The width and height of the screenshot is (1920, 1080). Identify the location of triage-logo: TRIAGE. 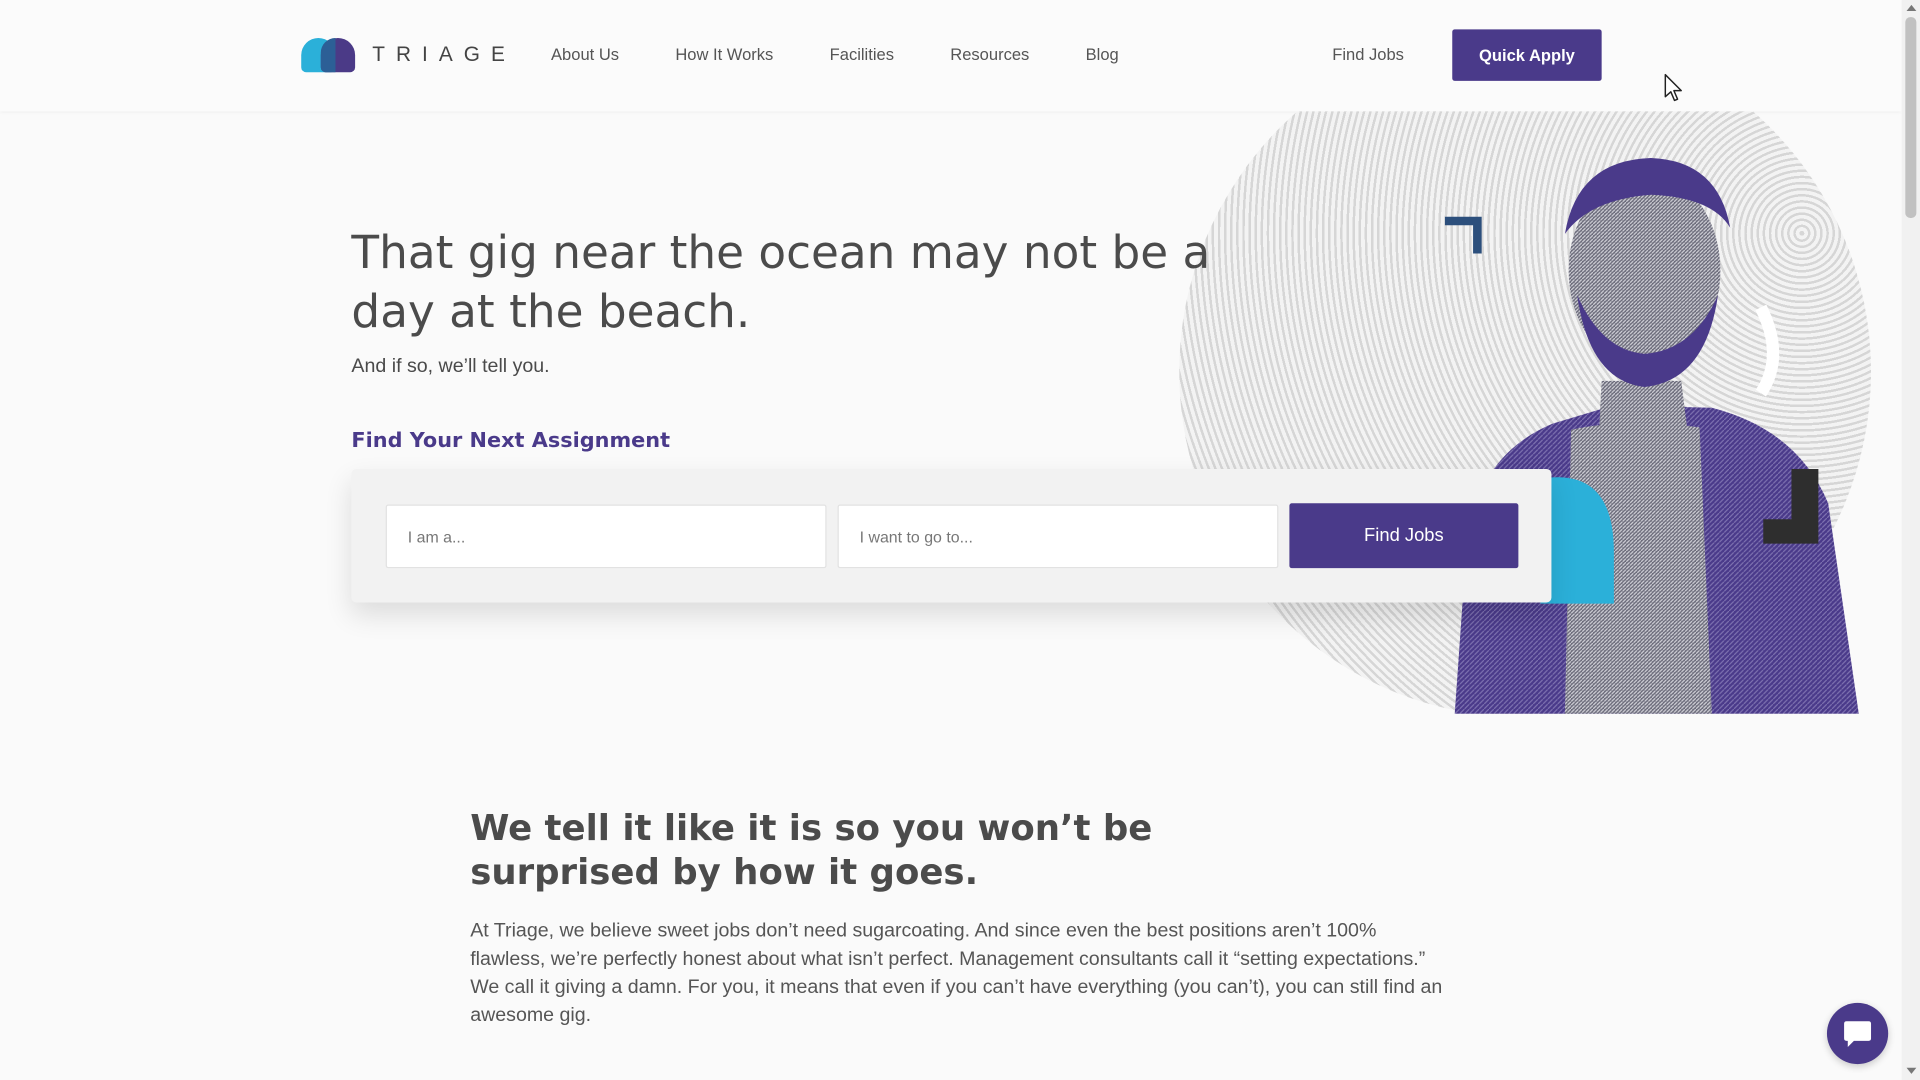
(408, 55).